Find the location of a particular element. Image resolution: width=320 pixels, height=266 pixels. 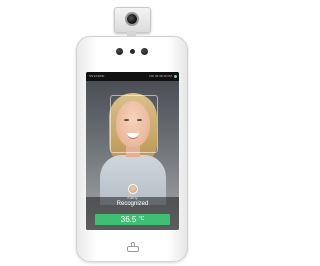

thermal-camera-module is located at coordinates (132, 20).